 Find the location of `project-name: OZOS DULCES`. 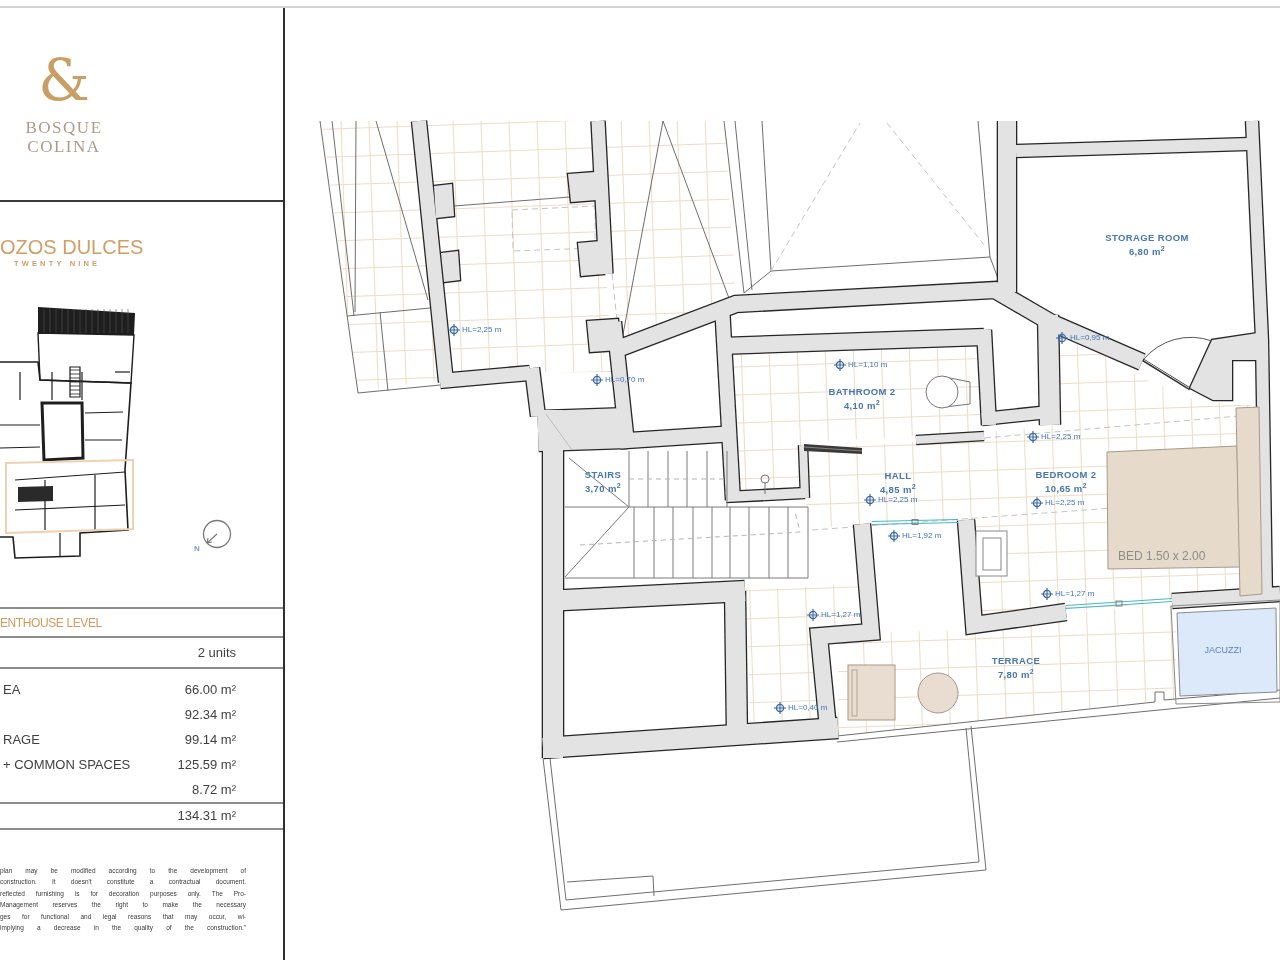

project-name: OZOS DULCES is located at coordinates (72, 247).